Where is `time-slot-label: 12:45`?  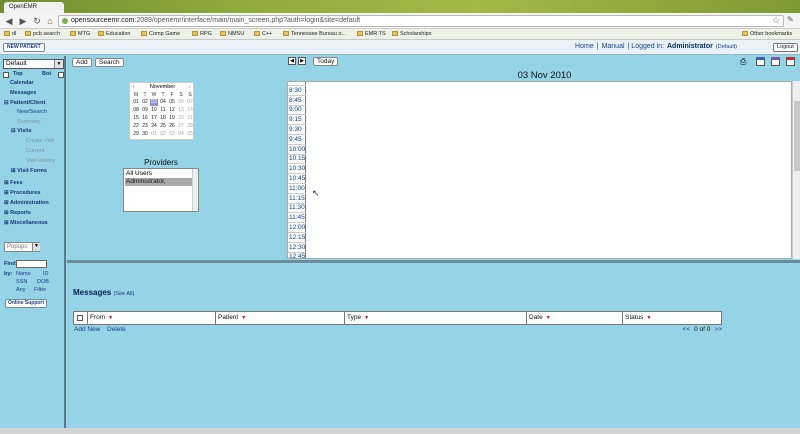
time-slot-label: 12:45 is located at coordinates (297, 255).